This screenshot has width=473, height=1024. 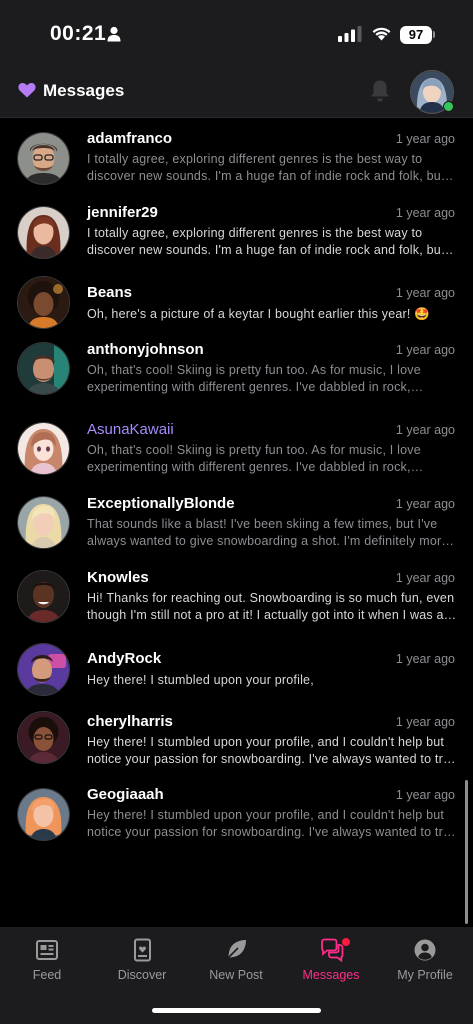 I want to click on tab-discover: Discover, so click(x=142, y=962).